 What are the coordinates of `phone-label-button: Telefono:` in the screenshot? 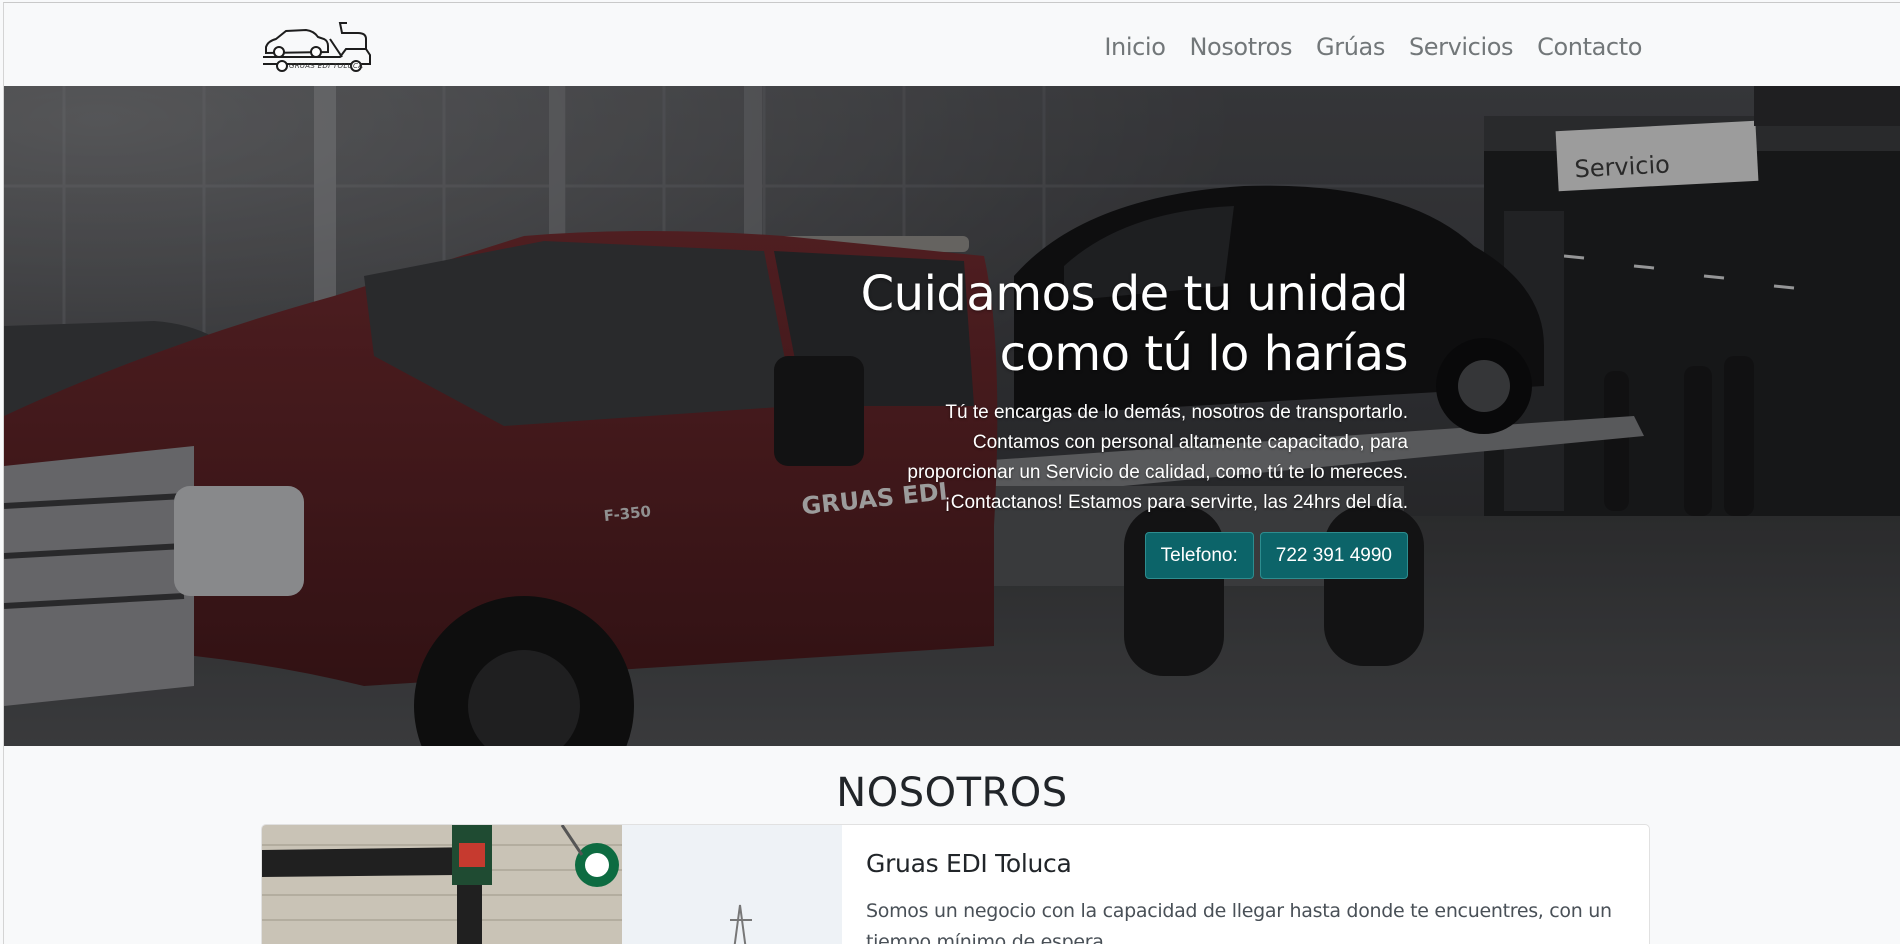 It's located at (1199, 555).